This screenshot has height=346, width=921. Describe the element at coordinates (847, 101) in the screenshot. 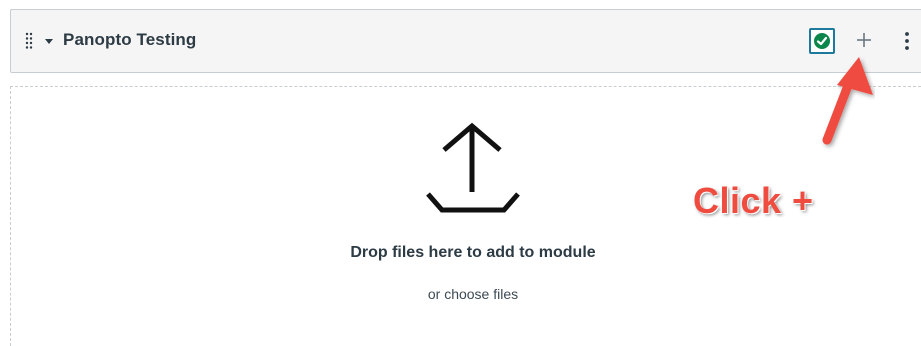

I see `annotation-arrow-icon` at that location.